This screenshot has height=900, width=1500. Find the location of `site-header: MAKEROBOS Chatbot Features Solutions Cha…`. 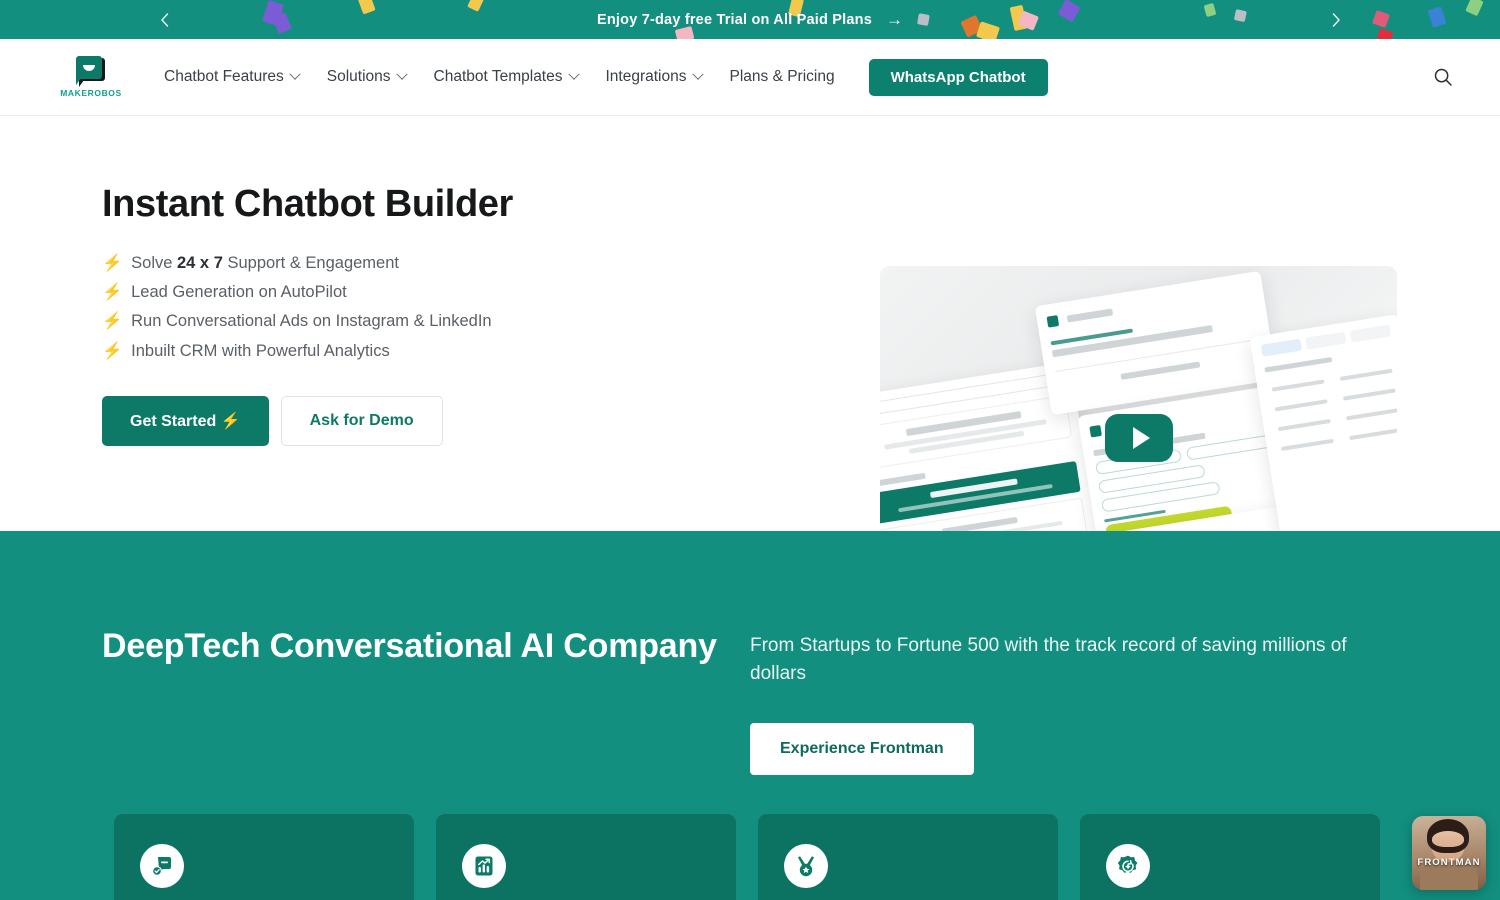

site-header: MAKEROBOS Chatbot Features Solutions Cha… is located at coordinates (750, 77).